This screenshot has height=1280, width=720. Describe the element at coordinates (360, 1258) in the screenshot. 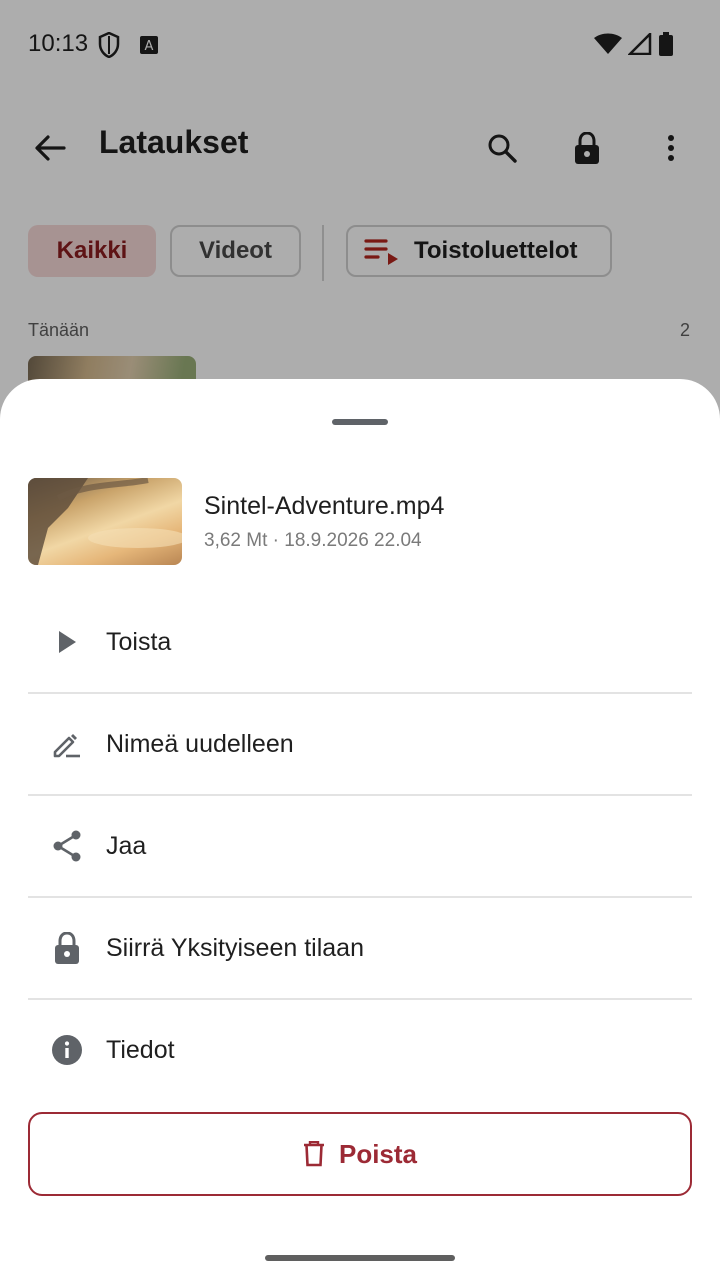

I see `gesture-navigation-handle` at that location.